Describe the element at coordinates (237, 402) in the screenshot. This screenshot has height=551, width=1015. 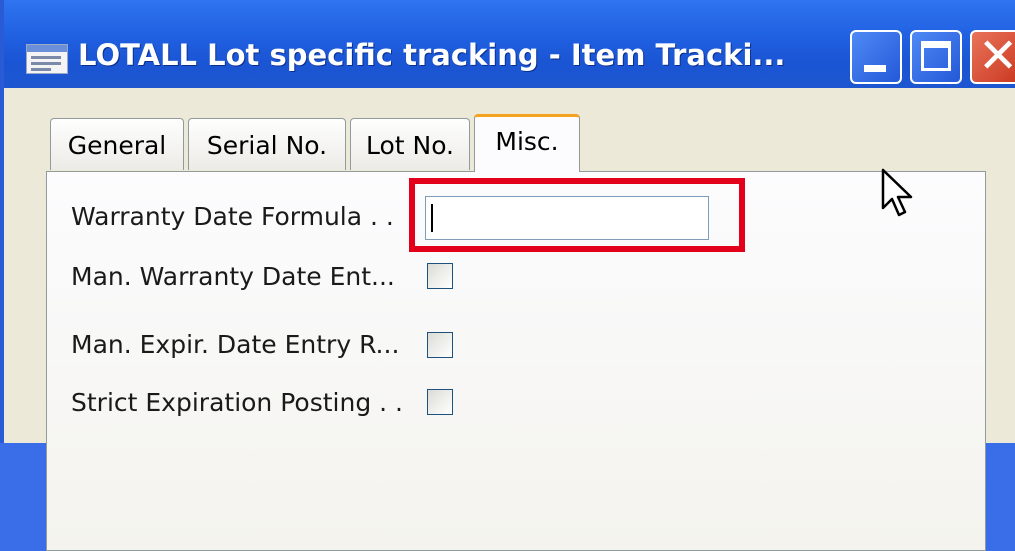
I see `strict-expiration-posting-label: Strict Expiration Posting . .` at that location.